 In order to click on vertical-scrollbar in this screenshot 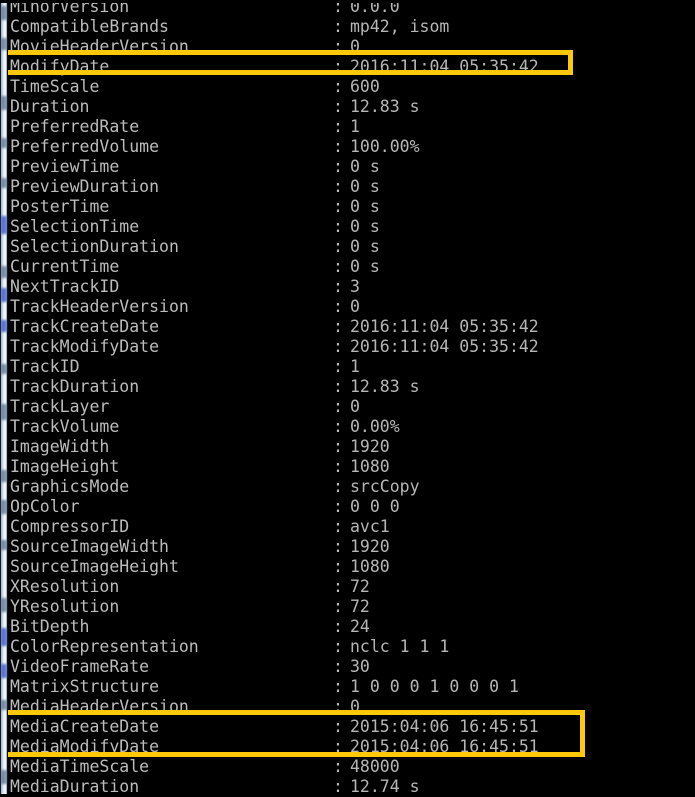, I will do `click(4, 398)`.